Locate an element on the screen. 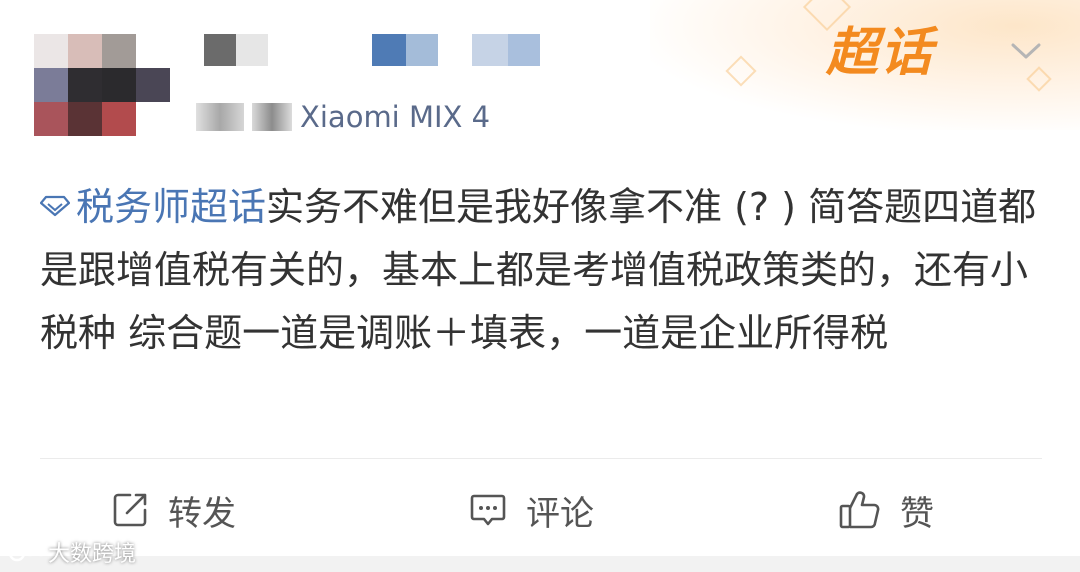 The image size is (1080, 572). comment-label: 评论 is located at coordinates (560, 513).